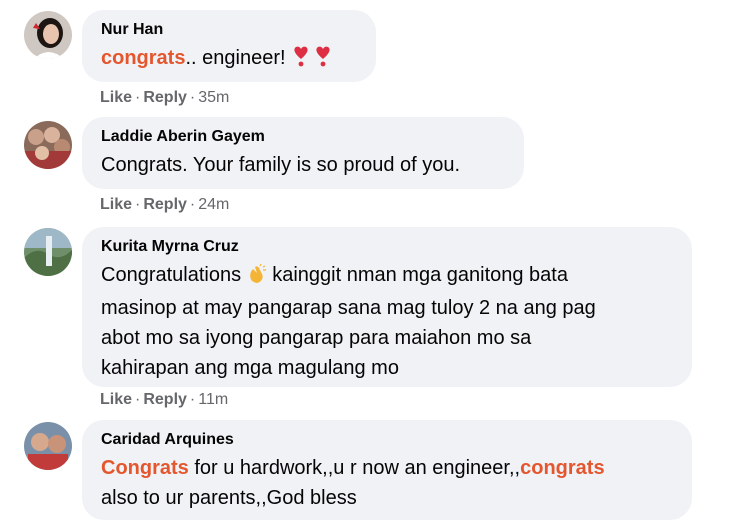 This screenshot has width=750, height=520. What do you see at coordinates (386, 247) in the screenshot?
I see `comment-author: Kurita Myrna Cruz` at bounding box center [386, 247].